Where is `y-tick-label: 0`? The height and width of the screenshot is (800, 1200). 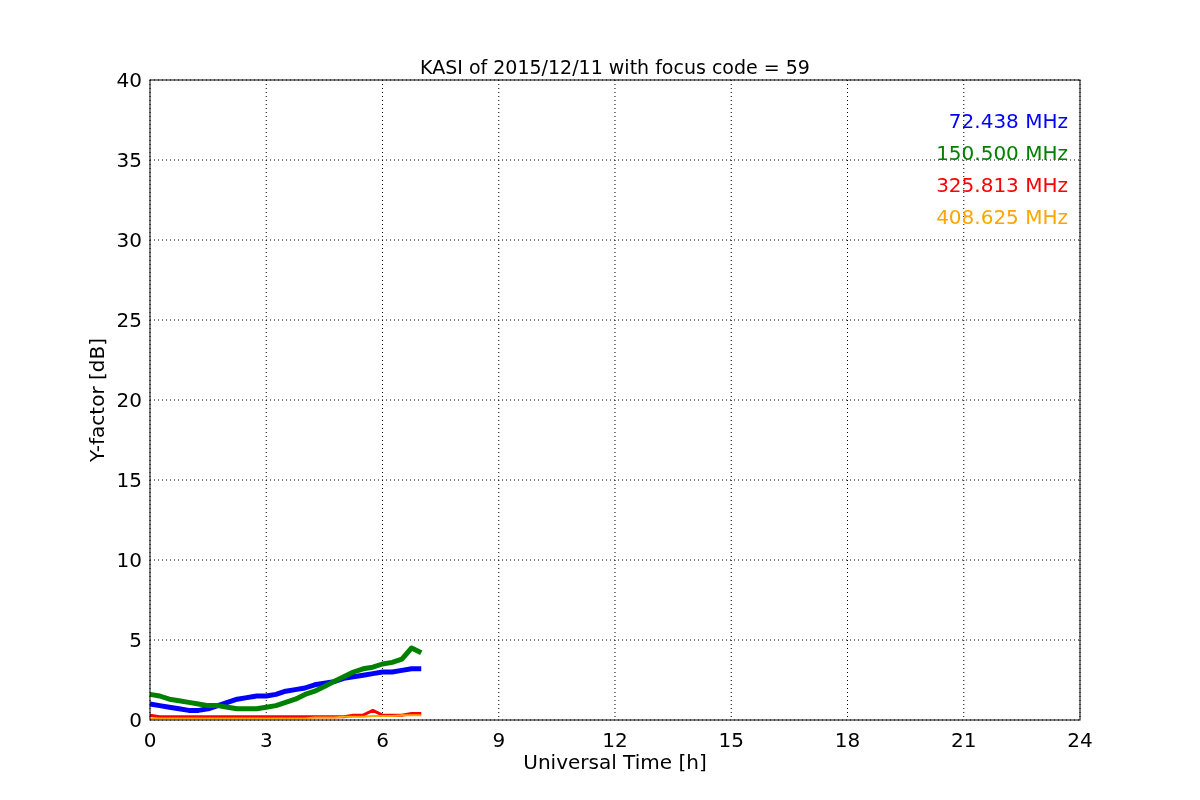
y-tick-label: 0 is located at coordinates (135, 720).